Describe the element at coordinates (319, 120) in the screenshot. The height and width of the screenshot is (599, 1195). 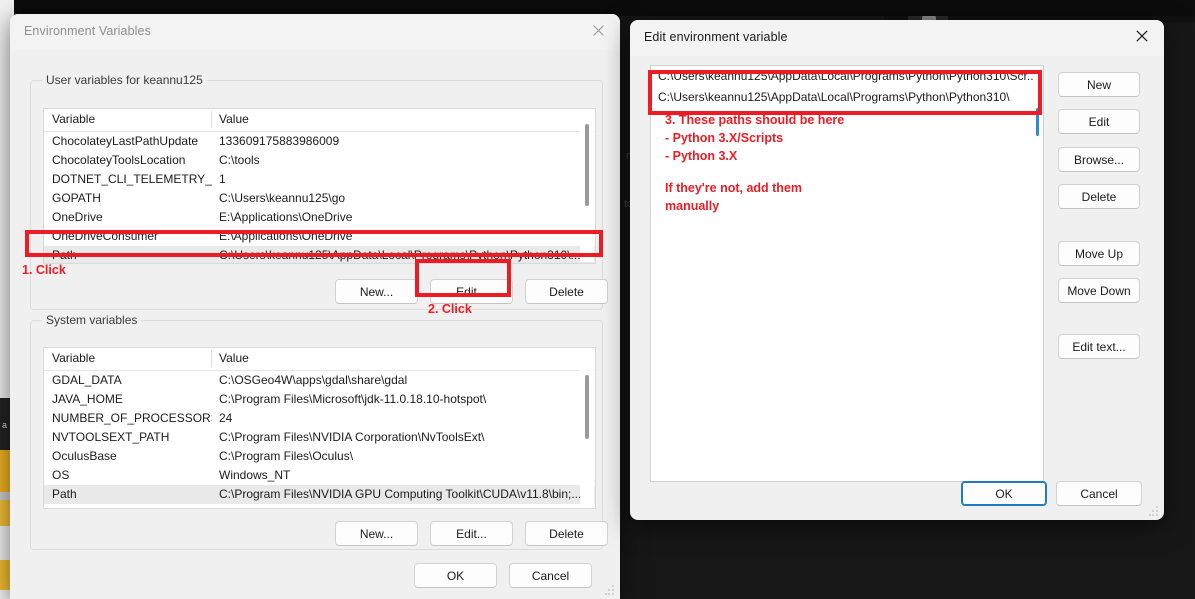
I see `user-variables-header: Variable Value` at that location.